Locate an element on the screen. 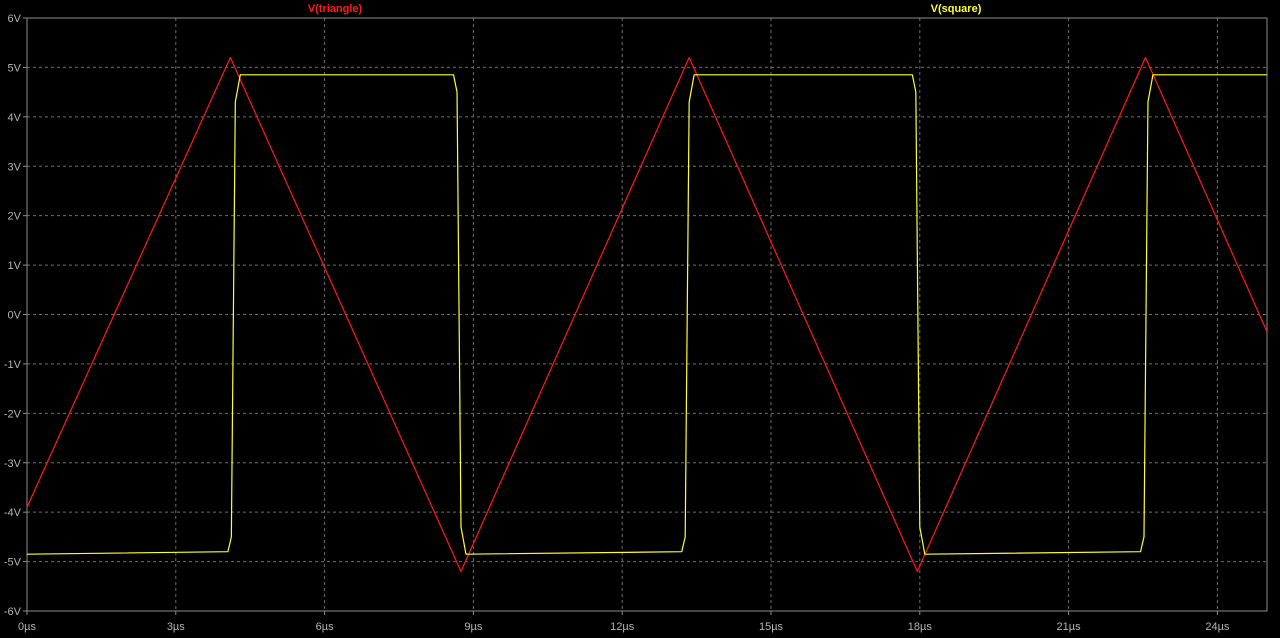 The image size is (1280, 638). y-tick-label-2: 4V is located at coordinates (15, 118).